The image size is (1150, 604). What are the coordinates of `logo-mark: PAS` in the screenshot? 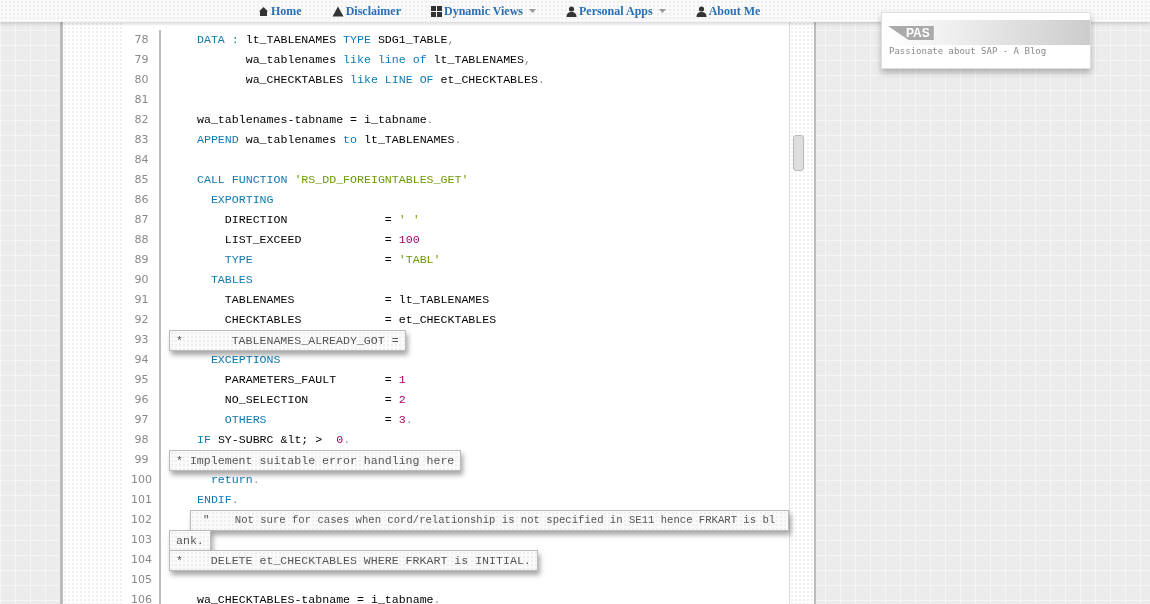 It's located at (911, 33).